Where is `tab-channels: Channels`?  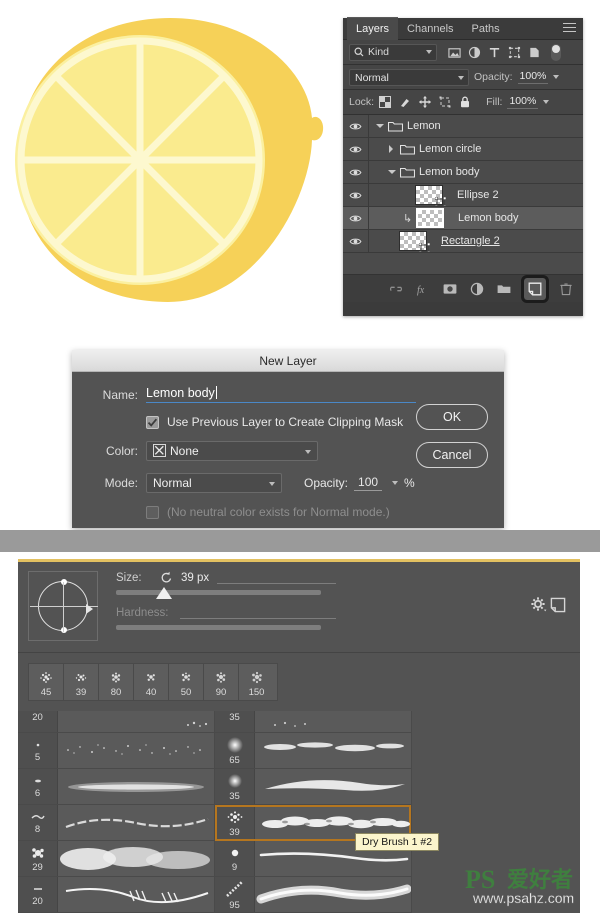
tab-channels: Channels is located at coordinates (430, 29).